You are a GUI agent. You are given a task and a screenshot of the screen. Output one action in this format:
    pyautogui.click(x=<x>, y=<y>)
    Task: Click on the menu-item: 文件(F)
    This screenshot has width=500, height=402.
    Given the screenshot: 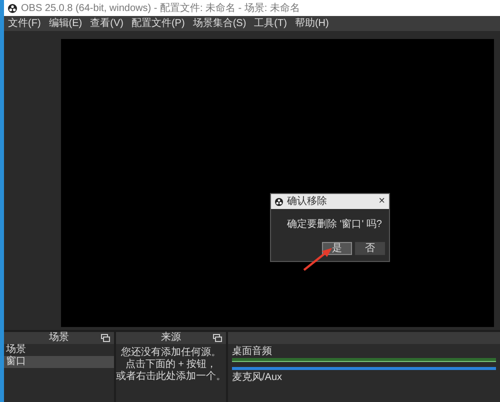 What is the action you would take?
    pyautogui.click(x=24, y=23)
    